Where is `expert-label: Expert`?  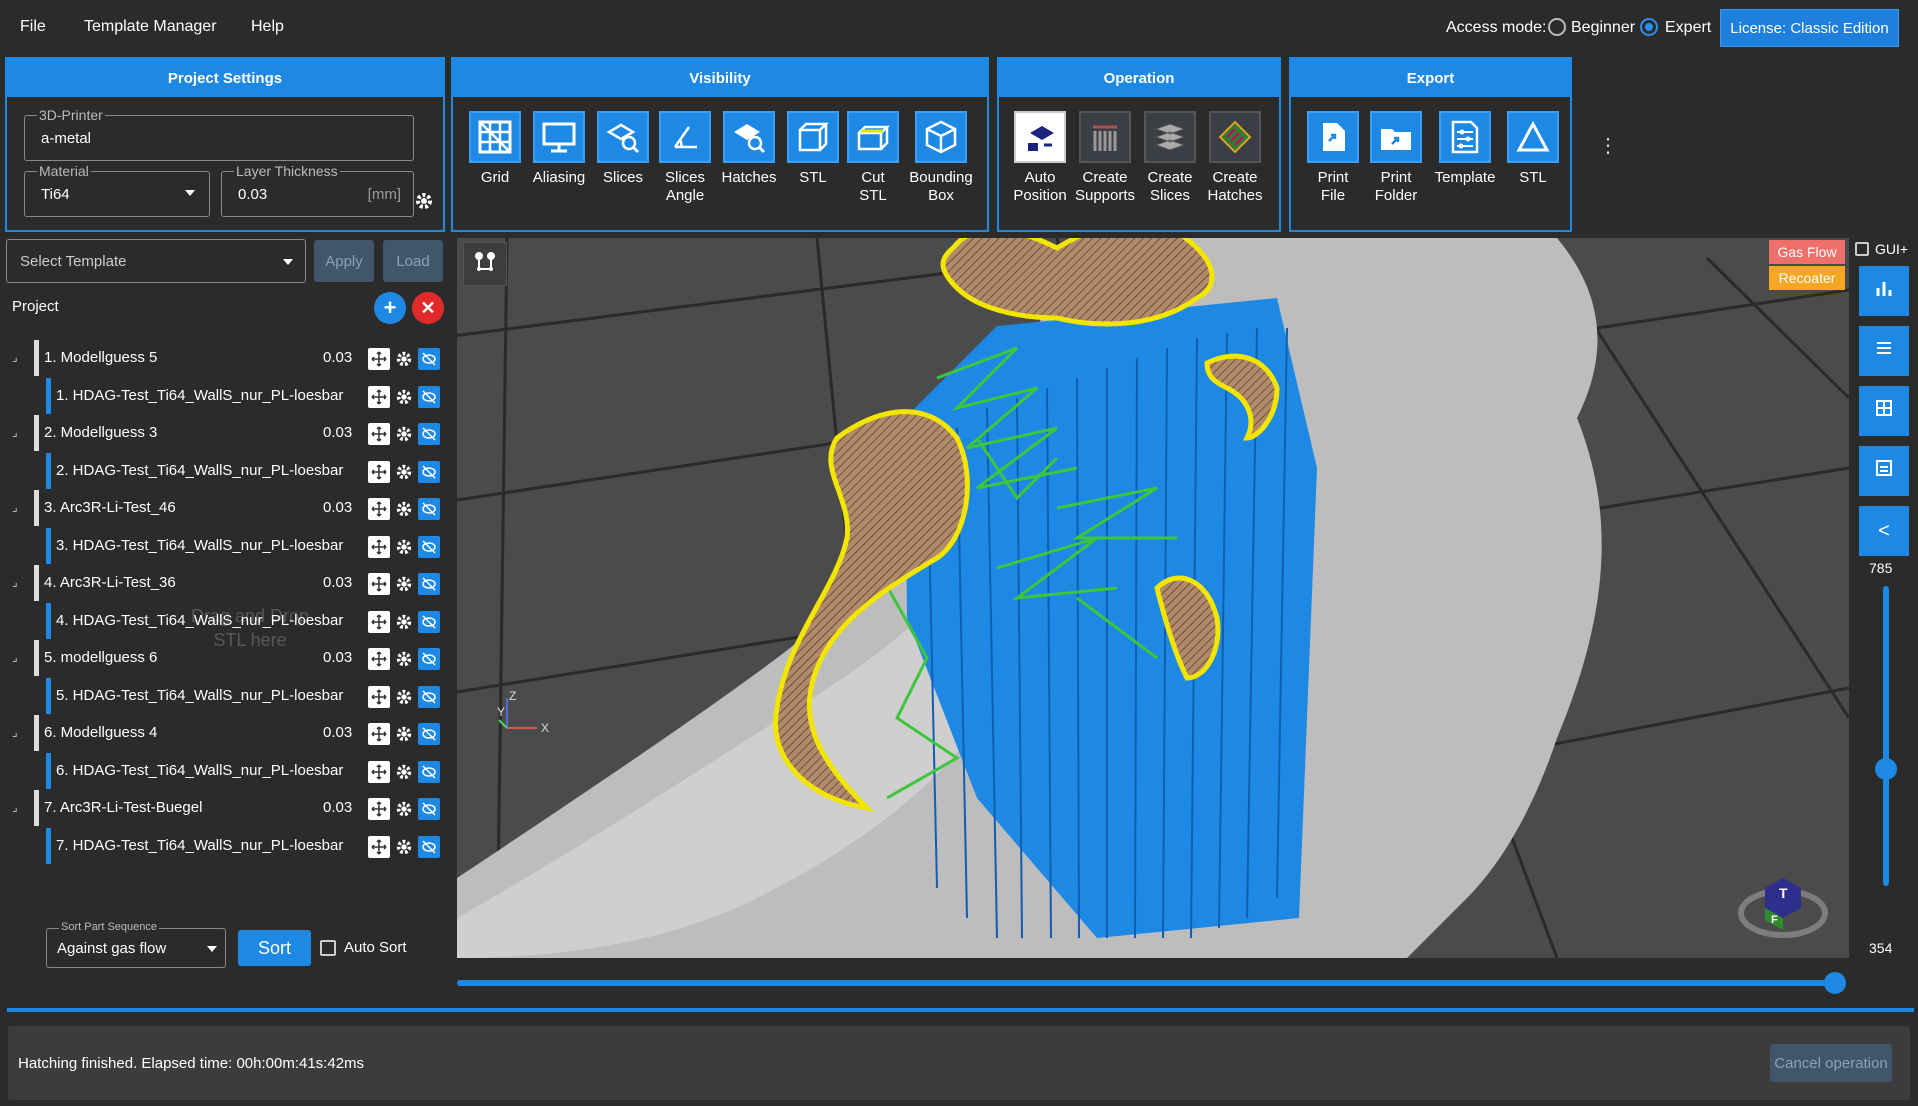
expert-label: Expert is located at coordinates (1688, 28).